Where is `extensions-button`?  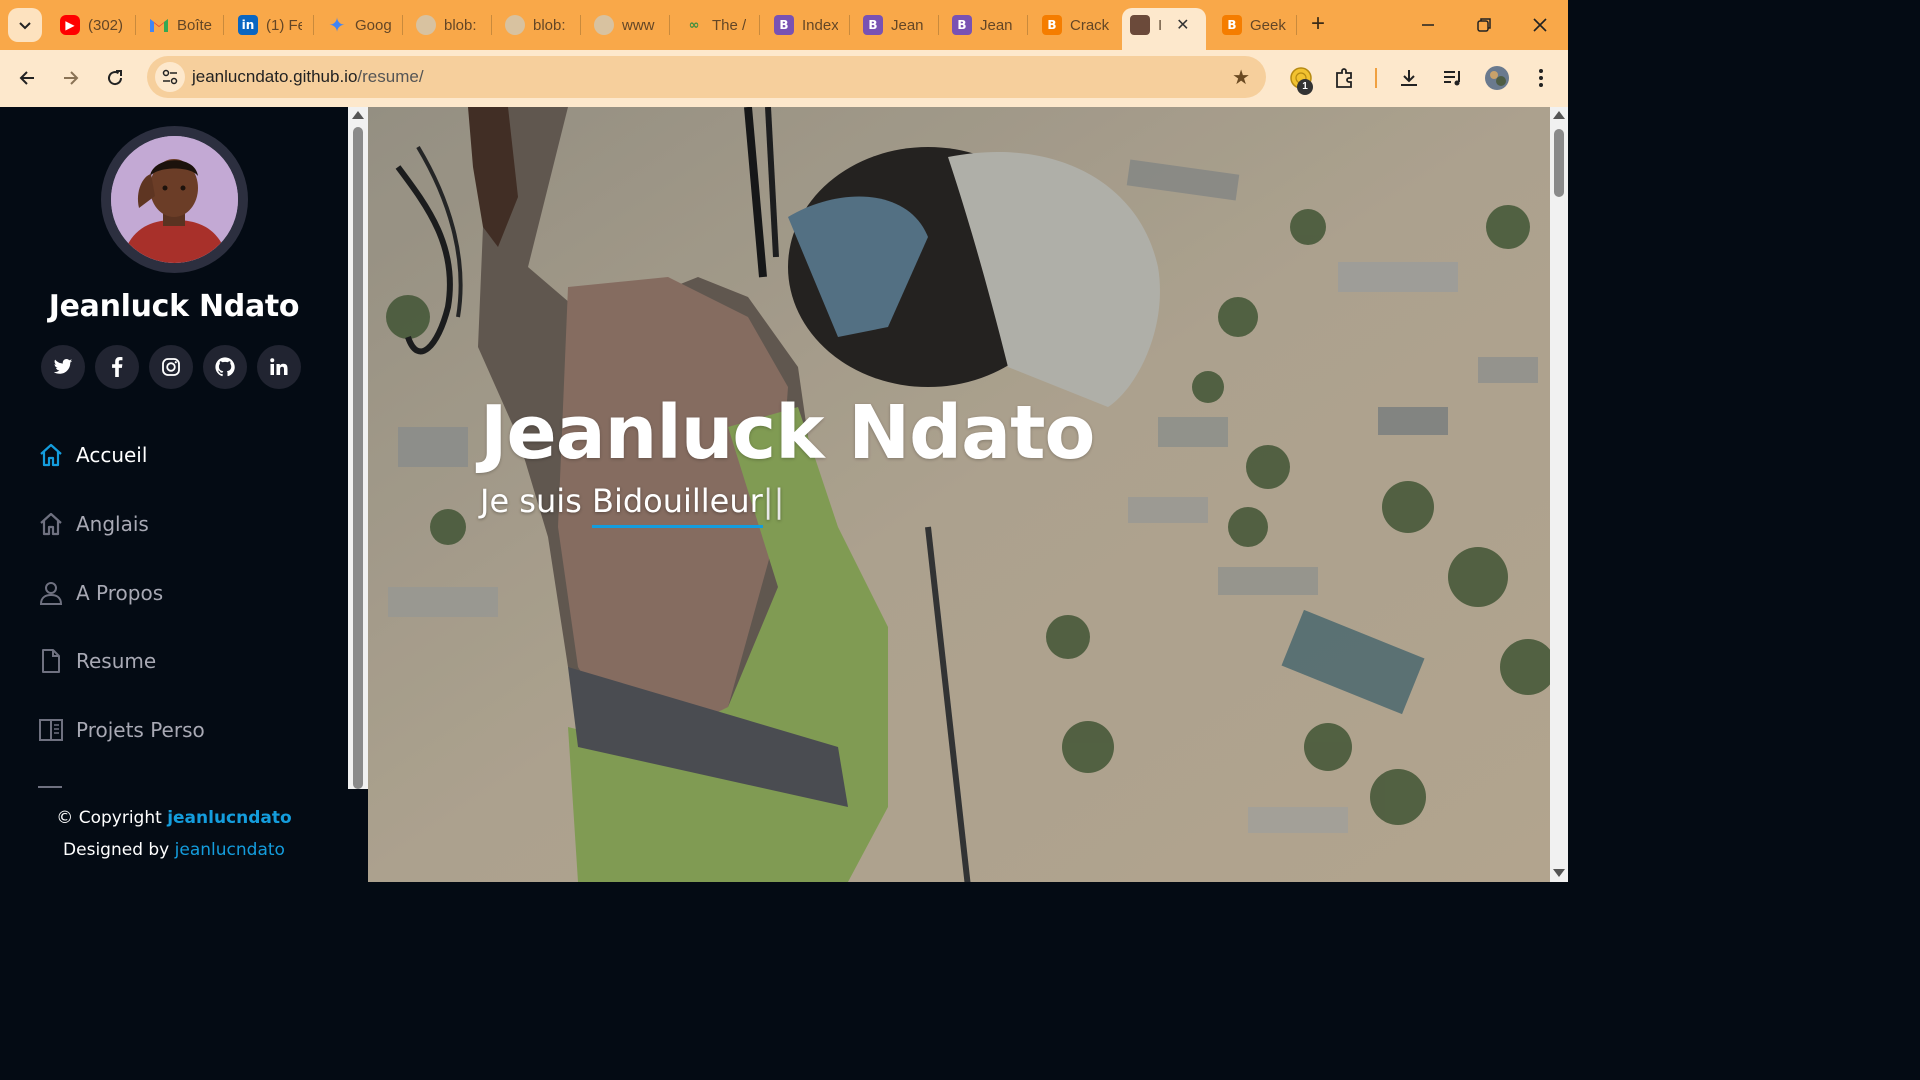 extensions-button is located at coordinates (1344, 78).